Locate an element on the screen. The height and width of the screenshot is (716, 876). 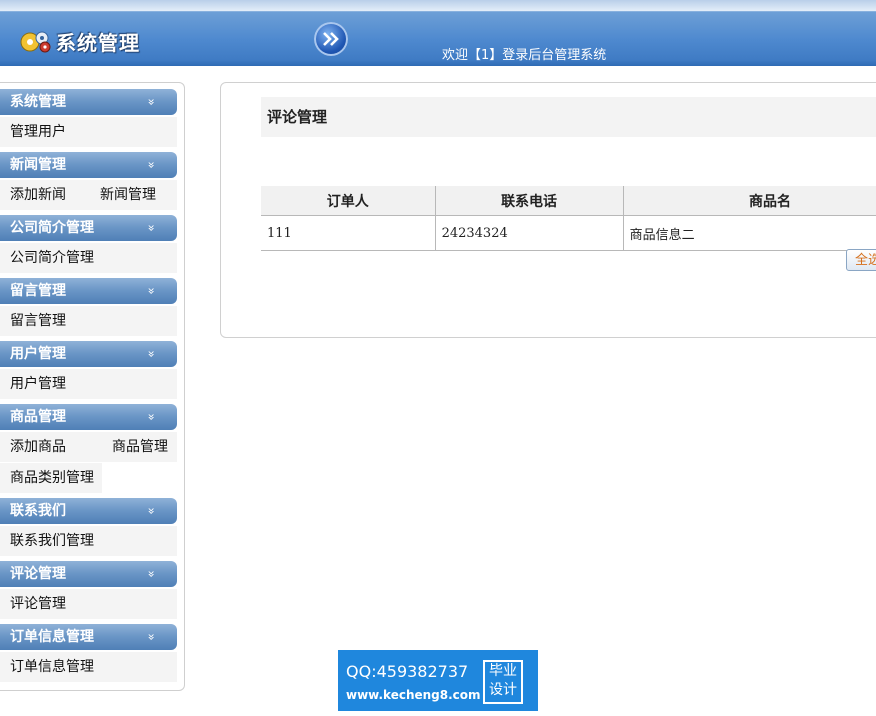
top-header: 系统管理 欢迎【1】登录后台管理系统 is located at coordinates (438, 33).